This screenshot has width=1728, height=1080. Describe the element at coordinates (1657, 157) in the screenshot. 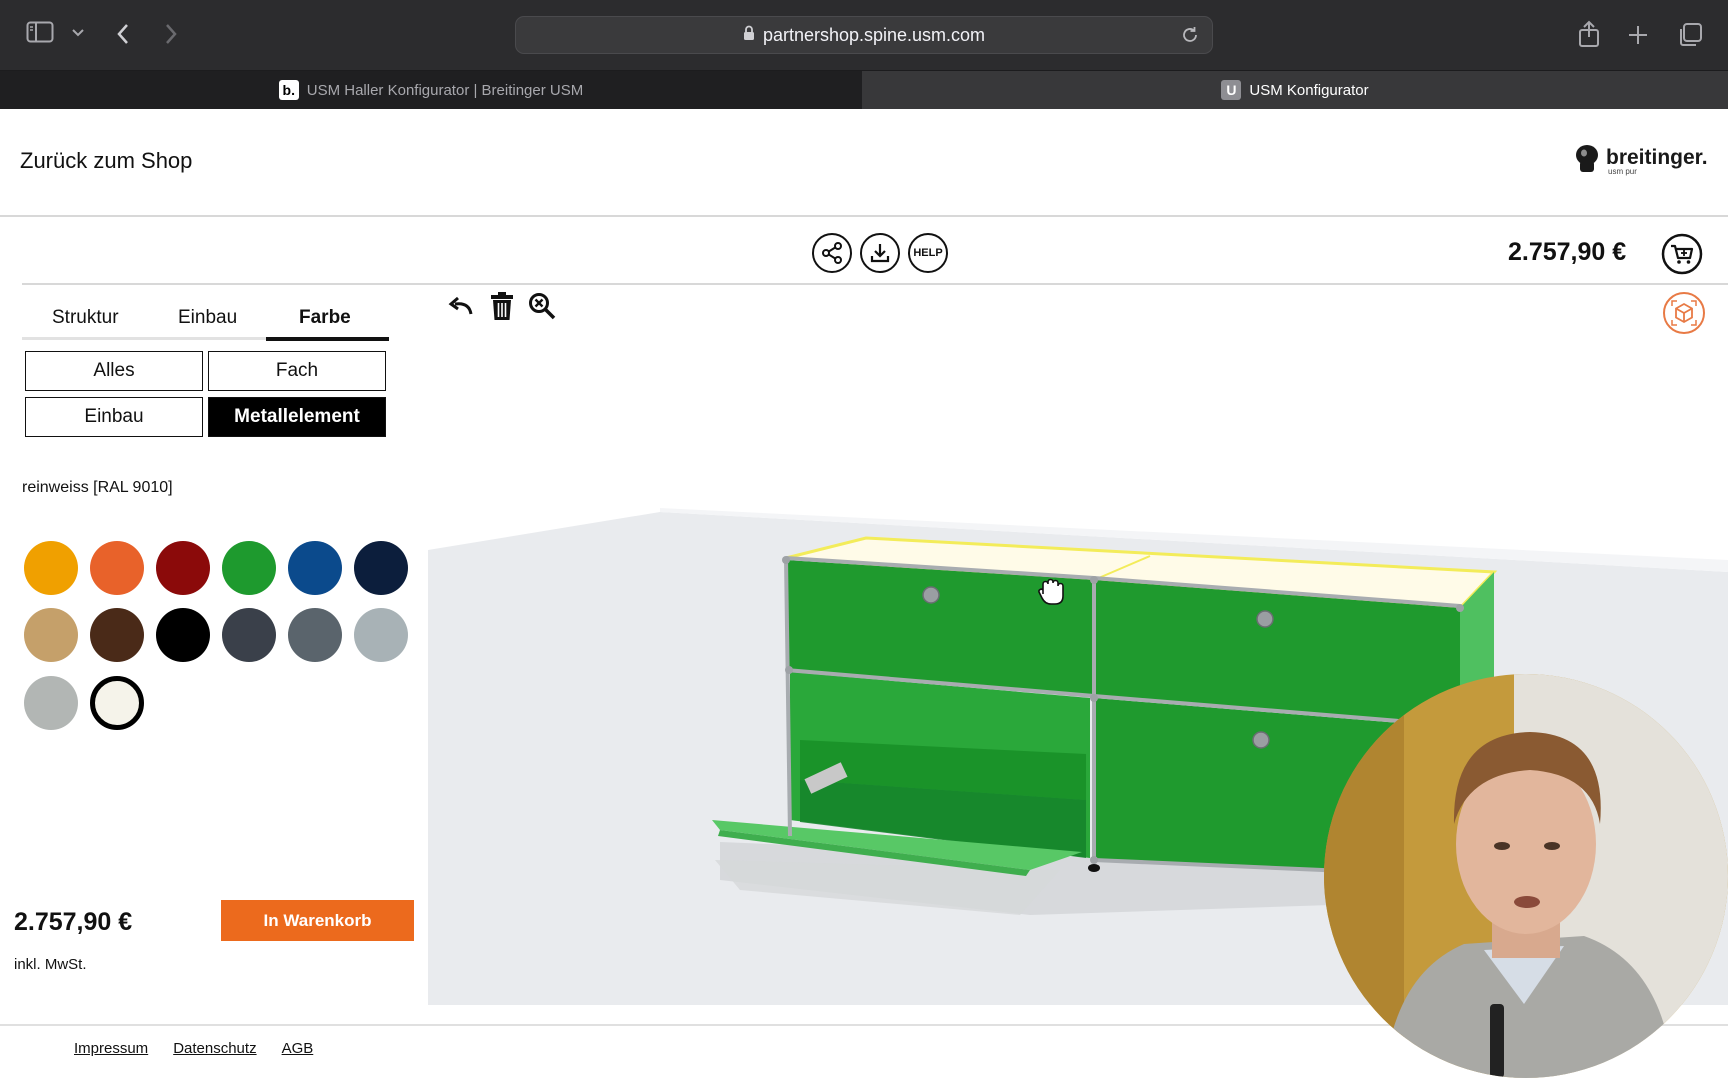

I see `logo-name: breitinger.` at that location.